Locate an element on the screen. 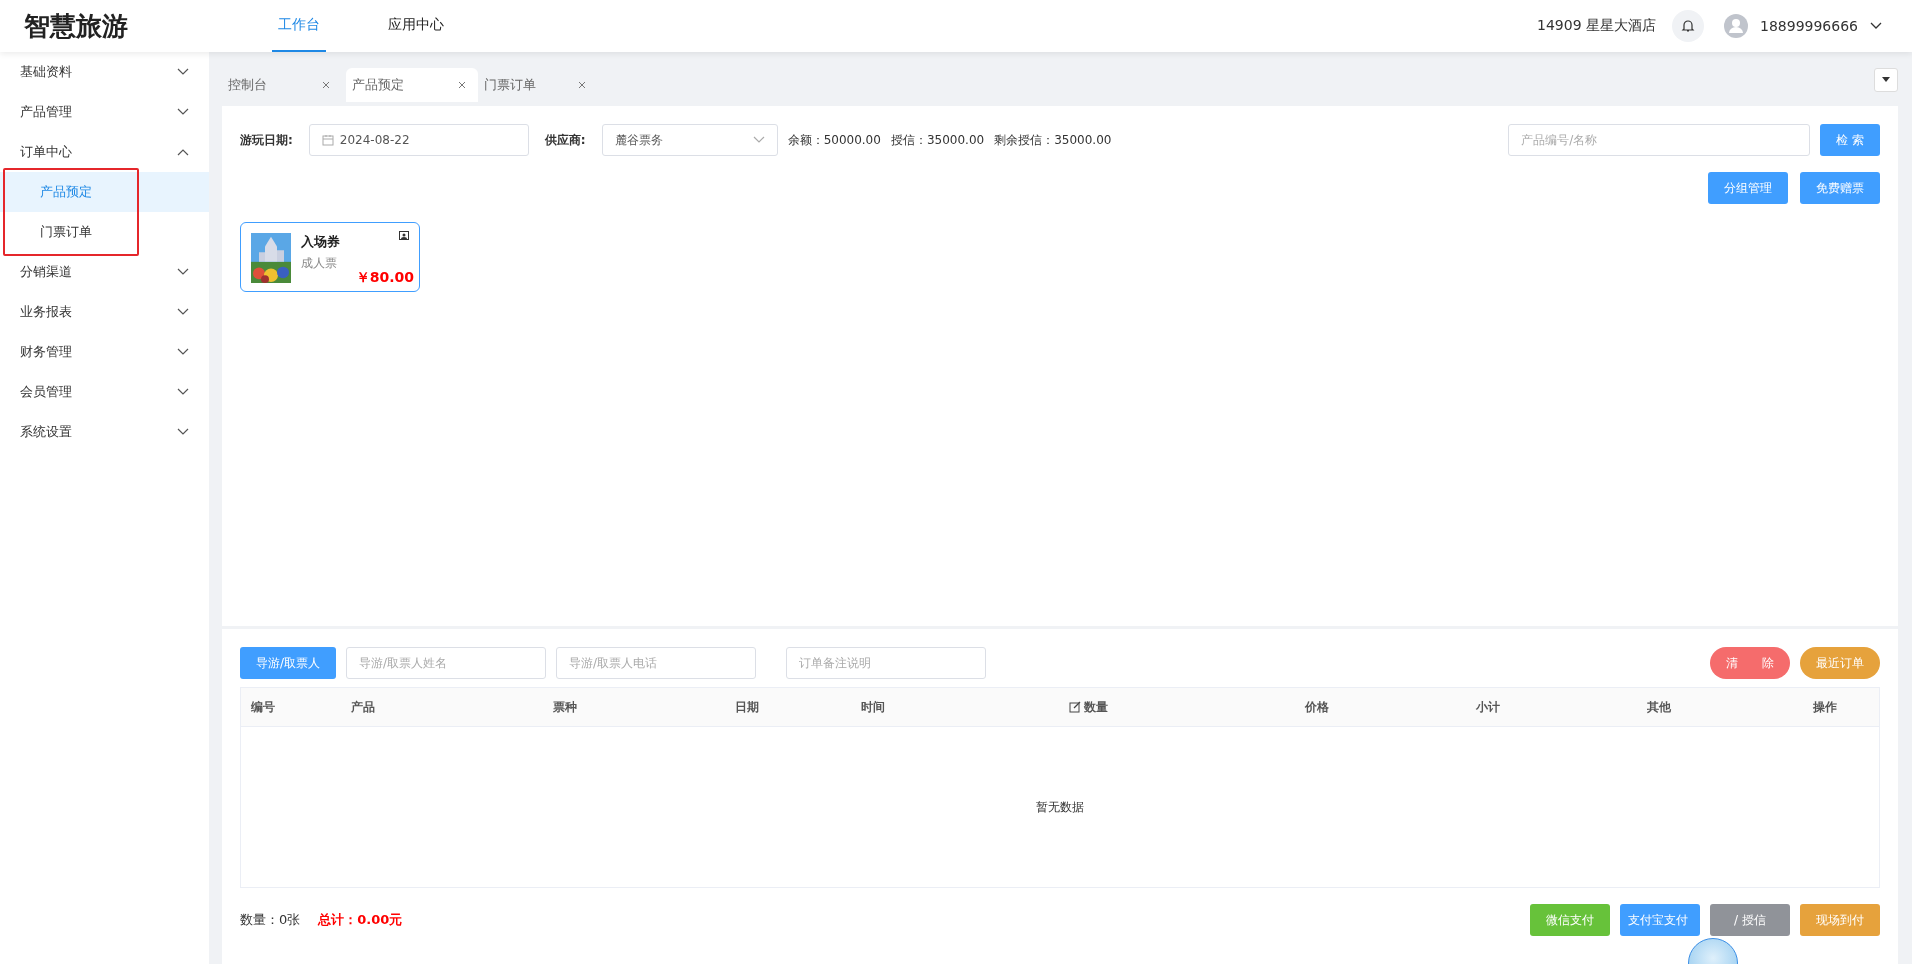  column-header: 时间 is located at coordinates (873, 707).